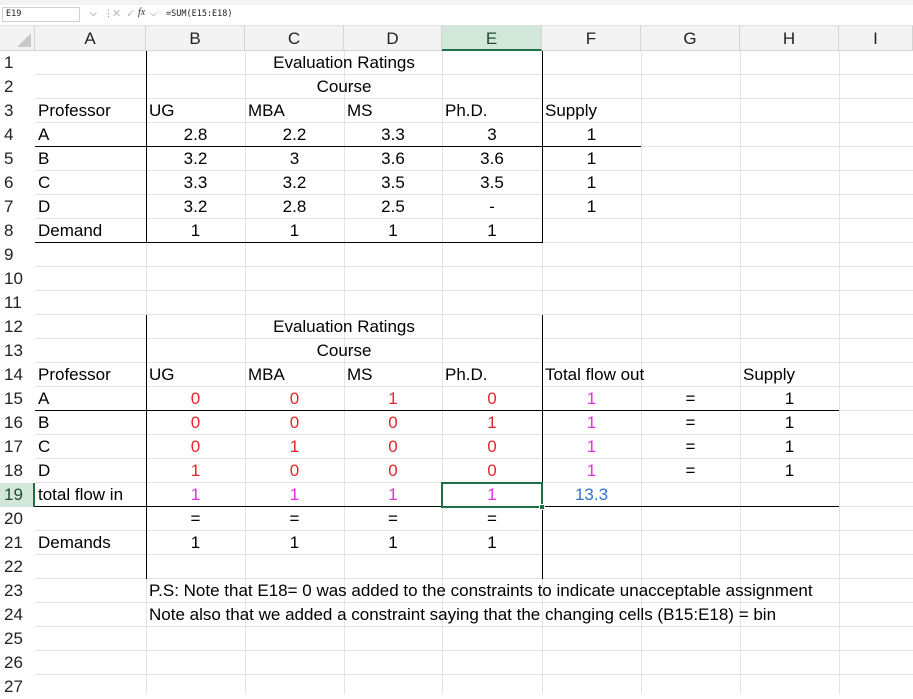 This screenshot has width=913, height=699. What do you see at coordinates (130, 13) in the screenshot?
I see `enter-formula-icon: ✓` at bounding box center [130, 13].